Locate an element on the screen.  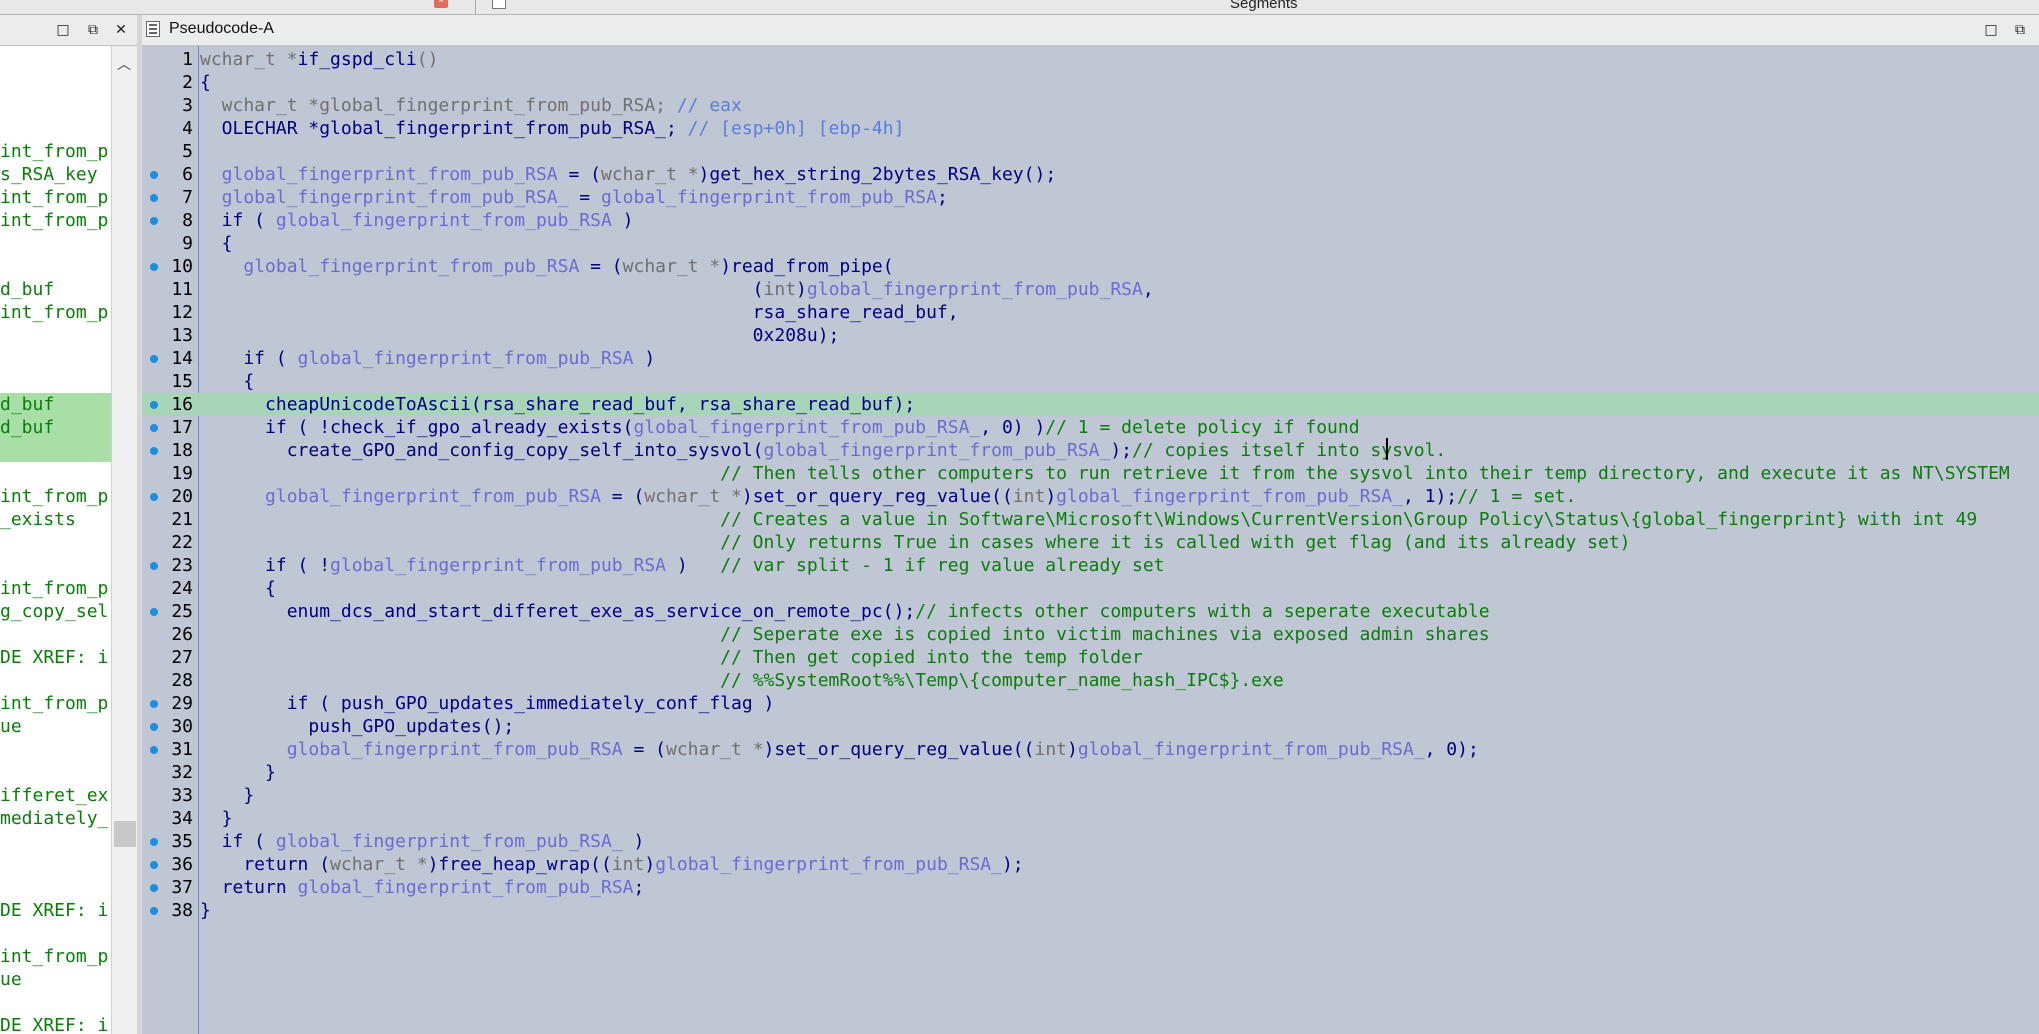
list-item: ifferet_ex is located at coordinates (55, 795).